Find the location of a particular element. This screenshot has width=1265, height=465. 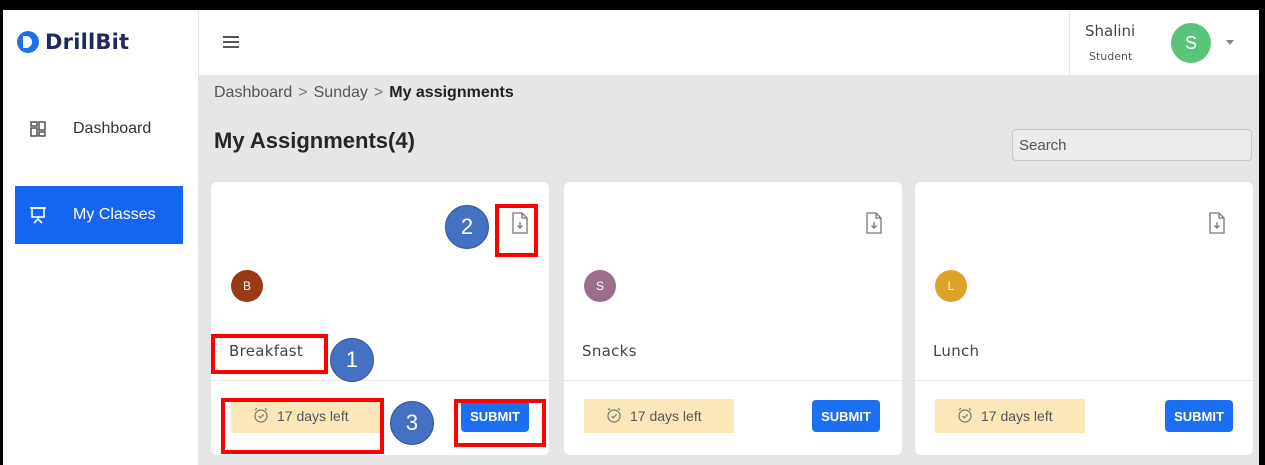

presentation-board-icon is located at coordinates (38, 215).